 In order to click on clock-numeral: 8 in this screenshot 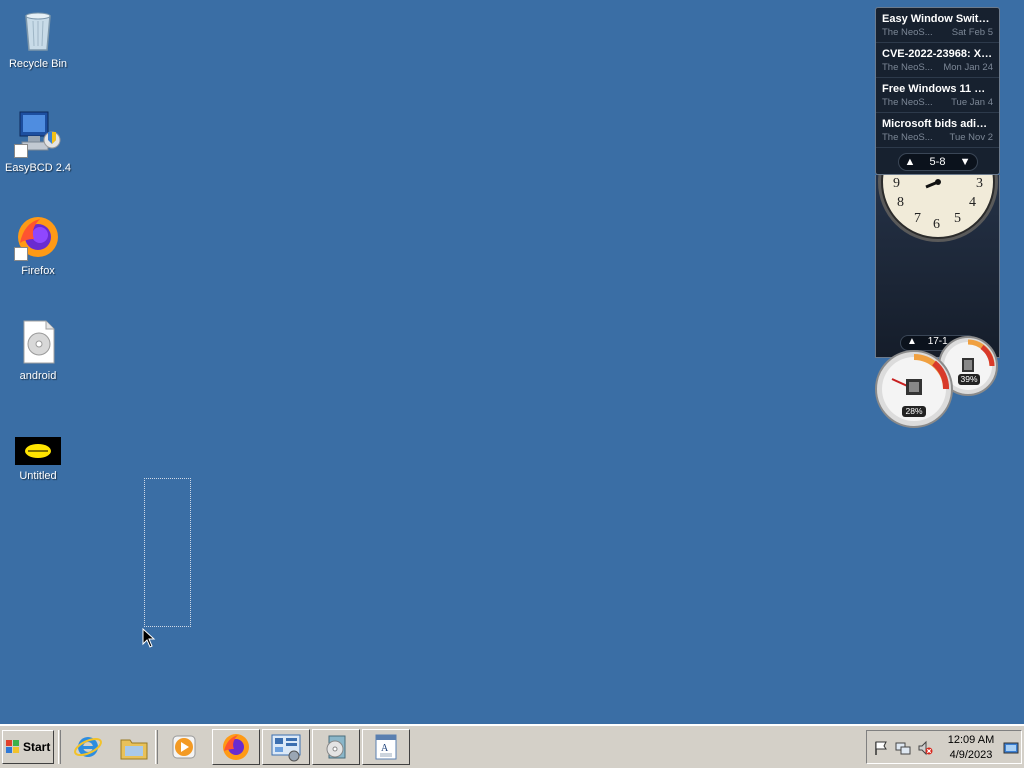, I will do `click(900, 202)`.